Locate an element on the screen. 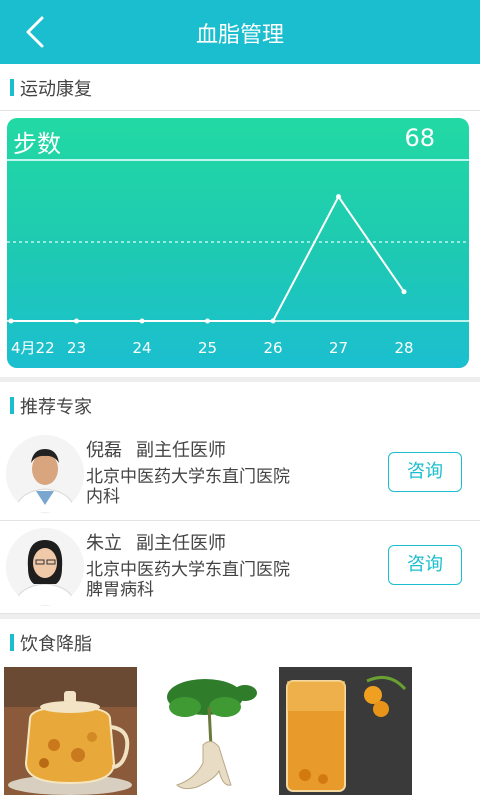  herbal-tea-image is located at coordinates (70, 731).